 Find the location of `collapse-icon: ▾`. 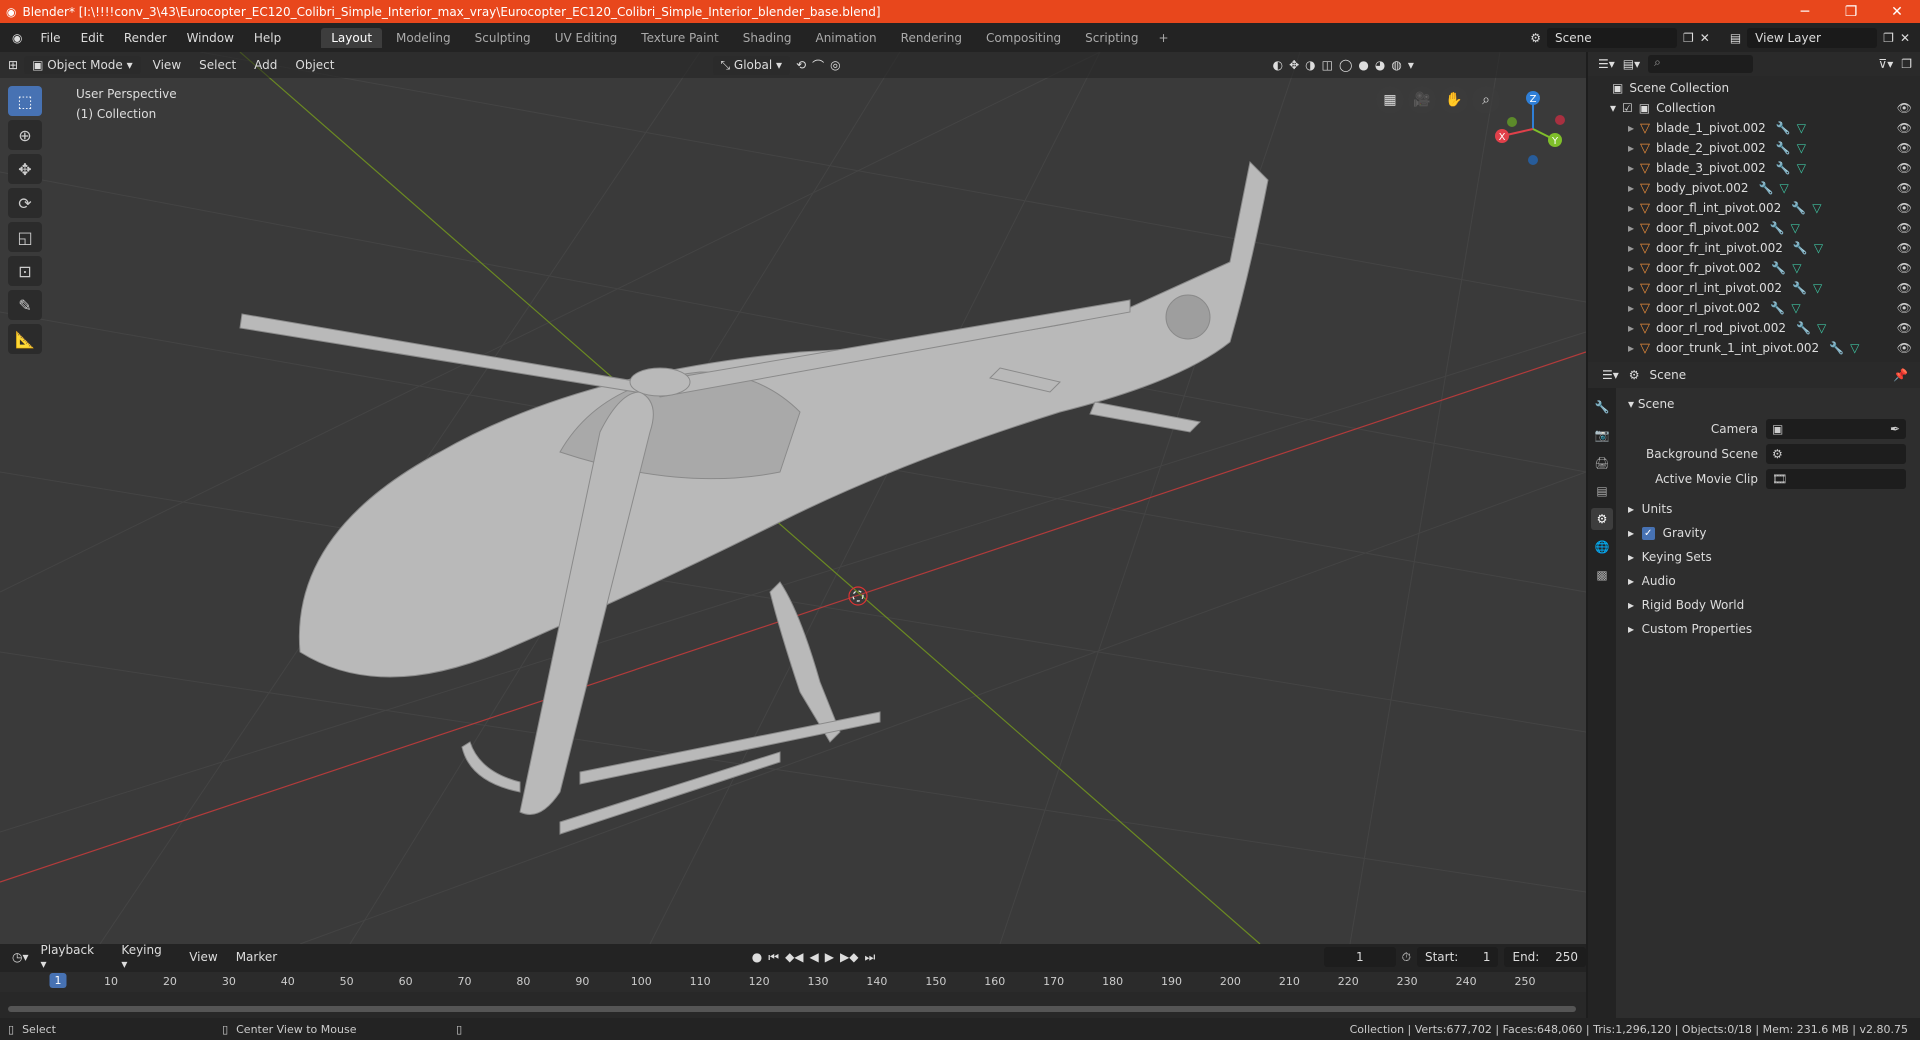

collapse-icon: ▾ is located at coordinates (1613, 108).